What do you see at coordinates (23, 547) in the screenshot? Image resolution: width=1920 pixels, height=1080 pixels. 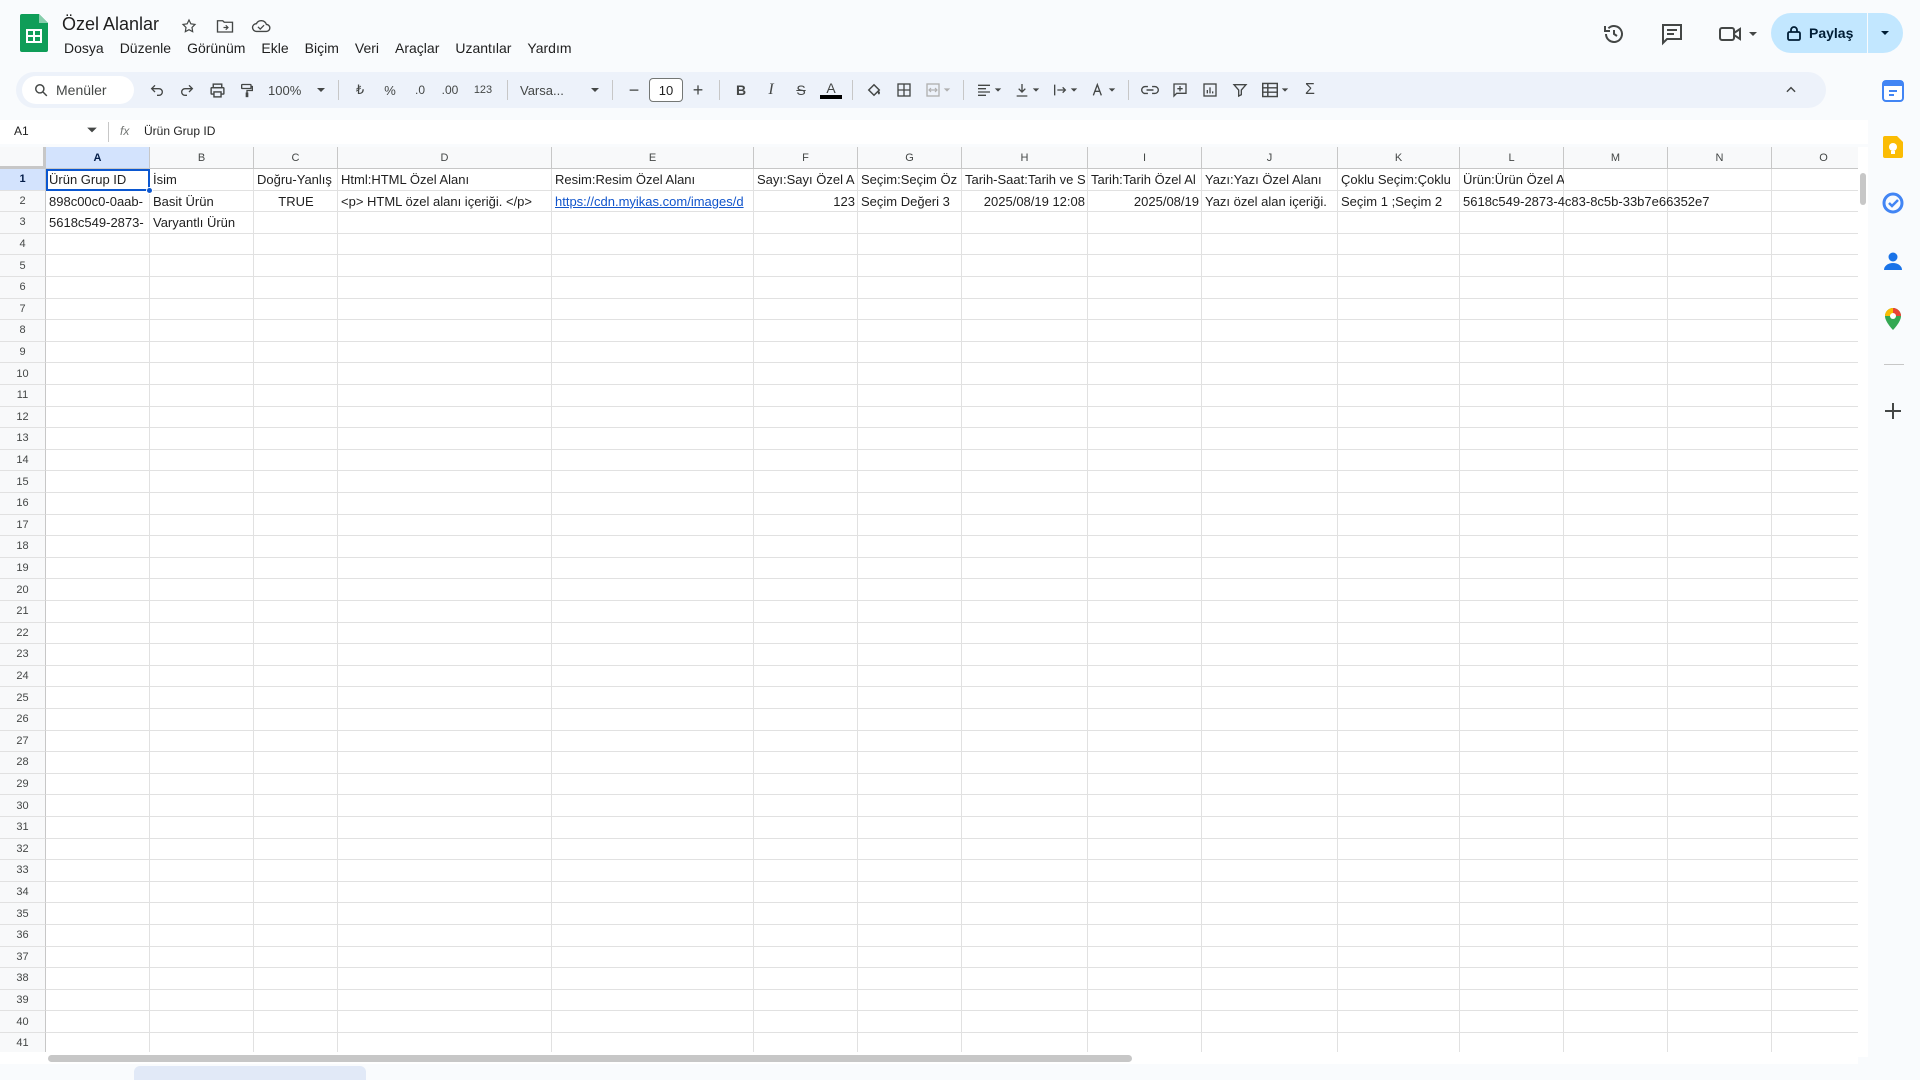 I see `row-header: 18` at bounding box center [23, 547].